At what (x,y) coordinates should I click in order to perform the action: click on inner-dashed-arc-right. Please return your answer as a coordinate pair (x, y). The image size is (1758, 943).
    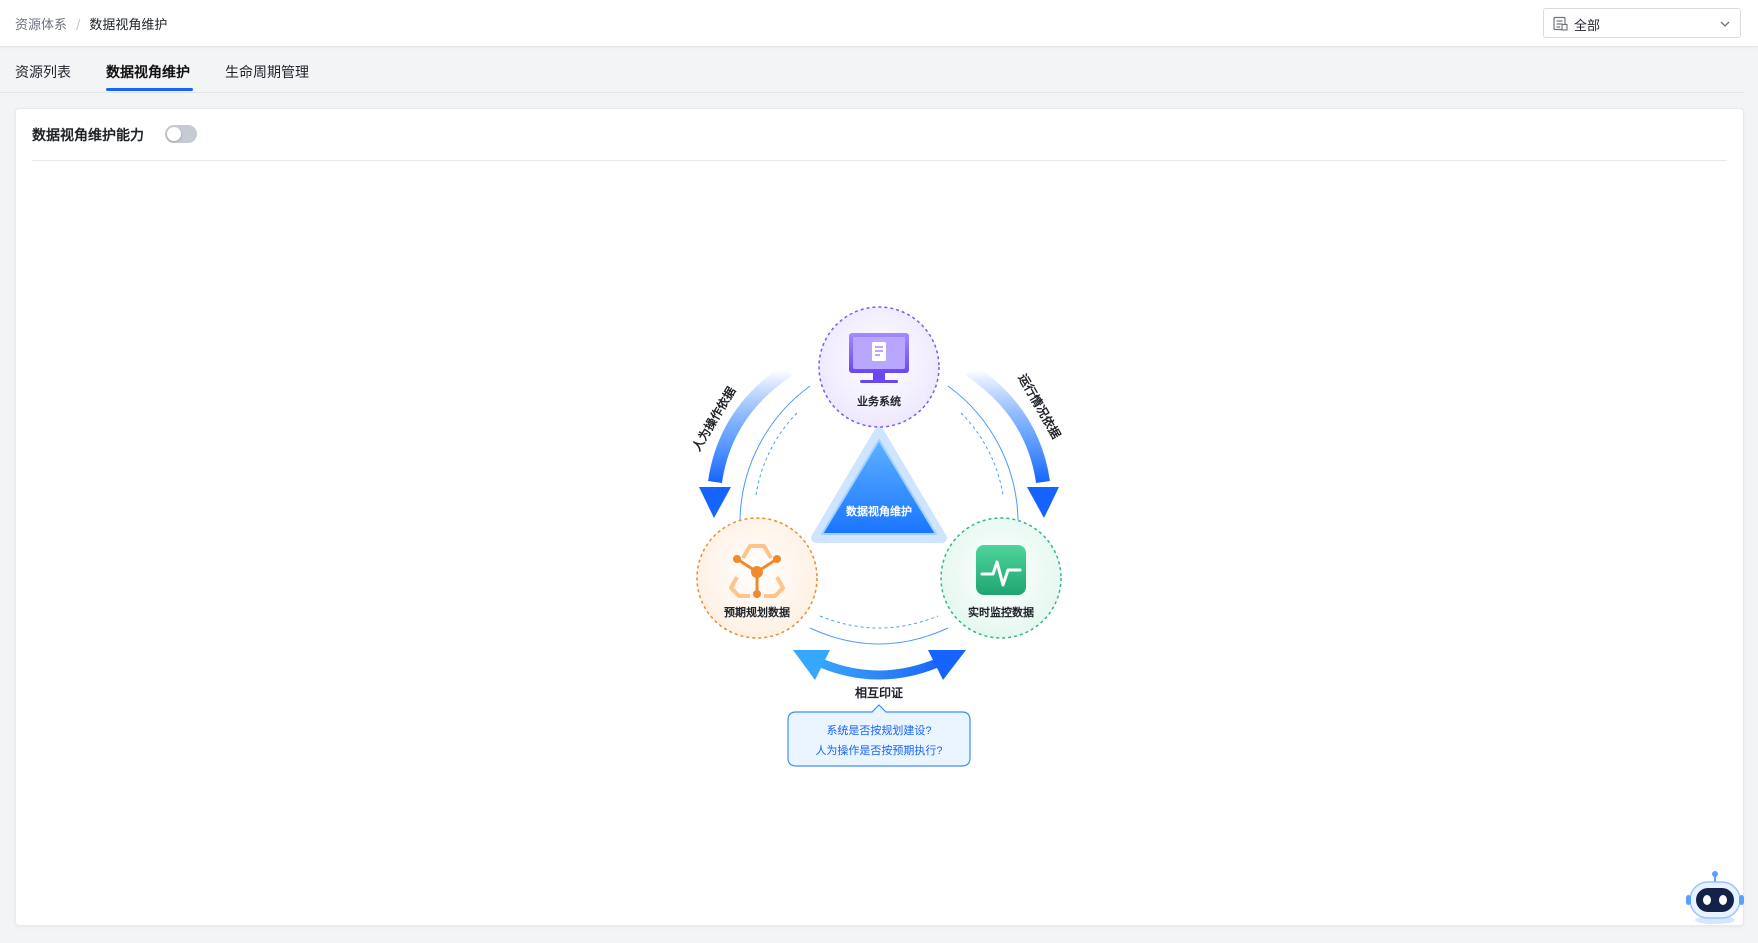
    Looking at the image, I should click on (982, 454).